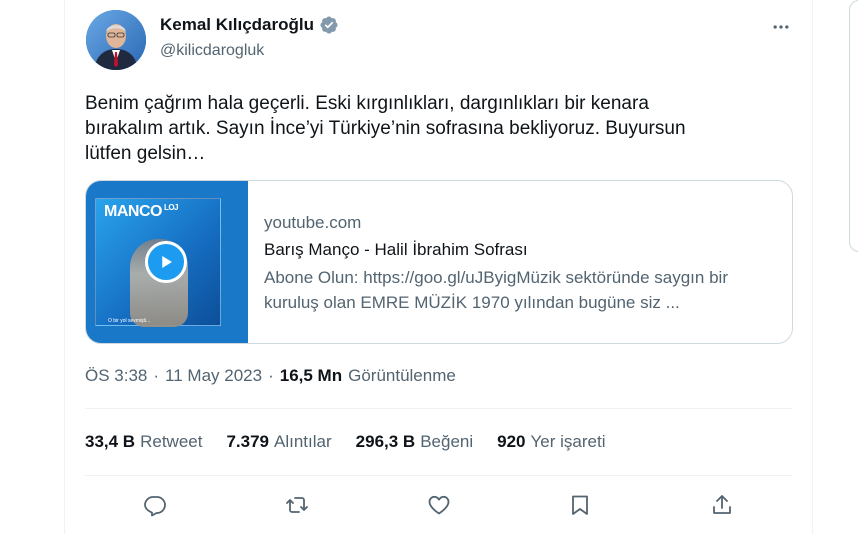  Describe the element at coordinates (329, 25) in the screenshot. I see `verified-badge-icon` at that location.